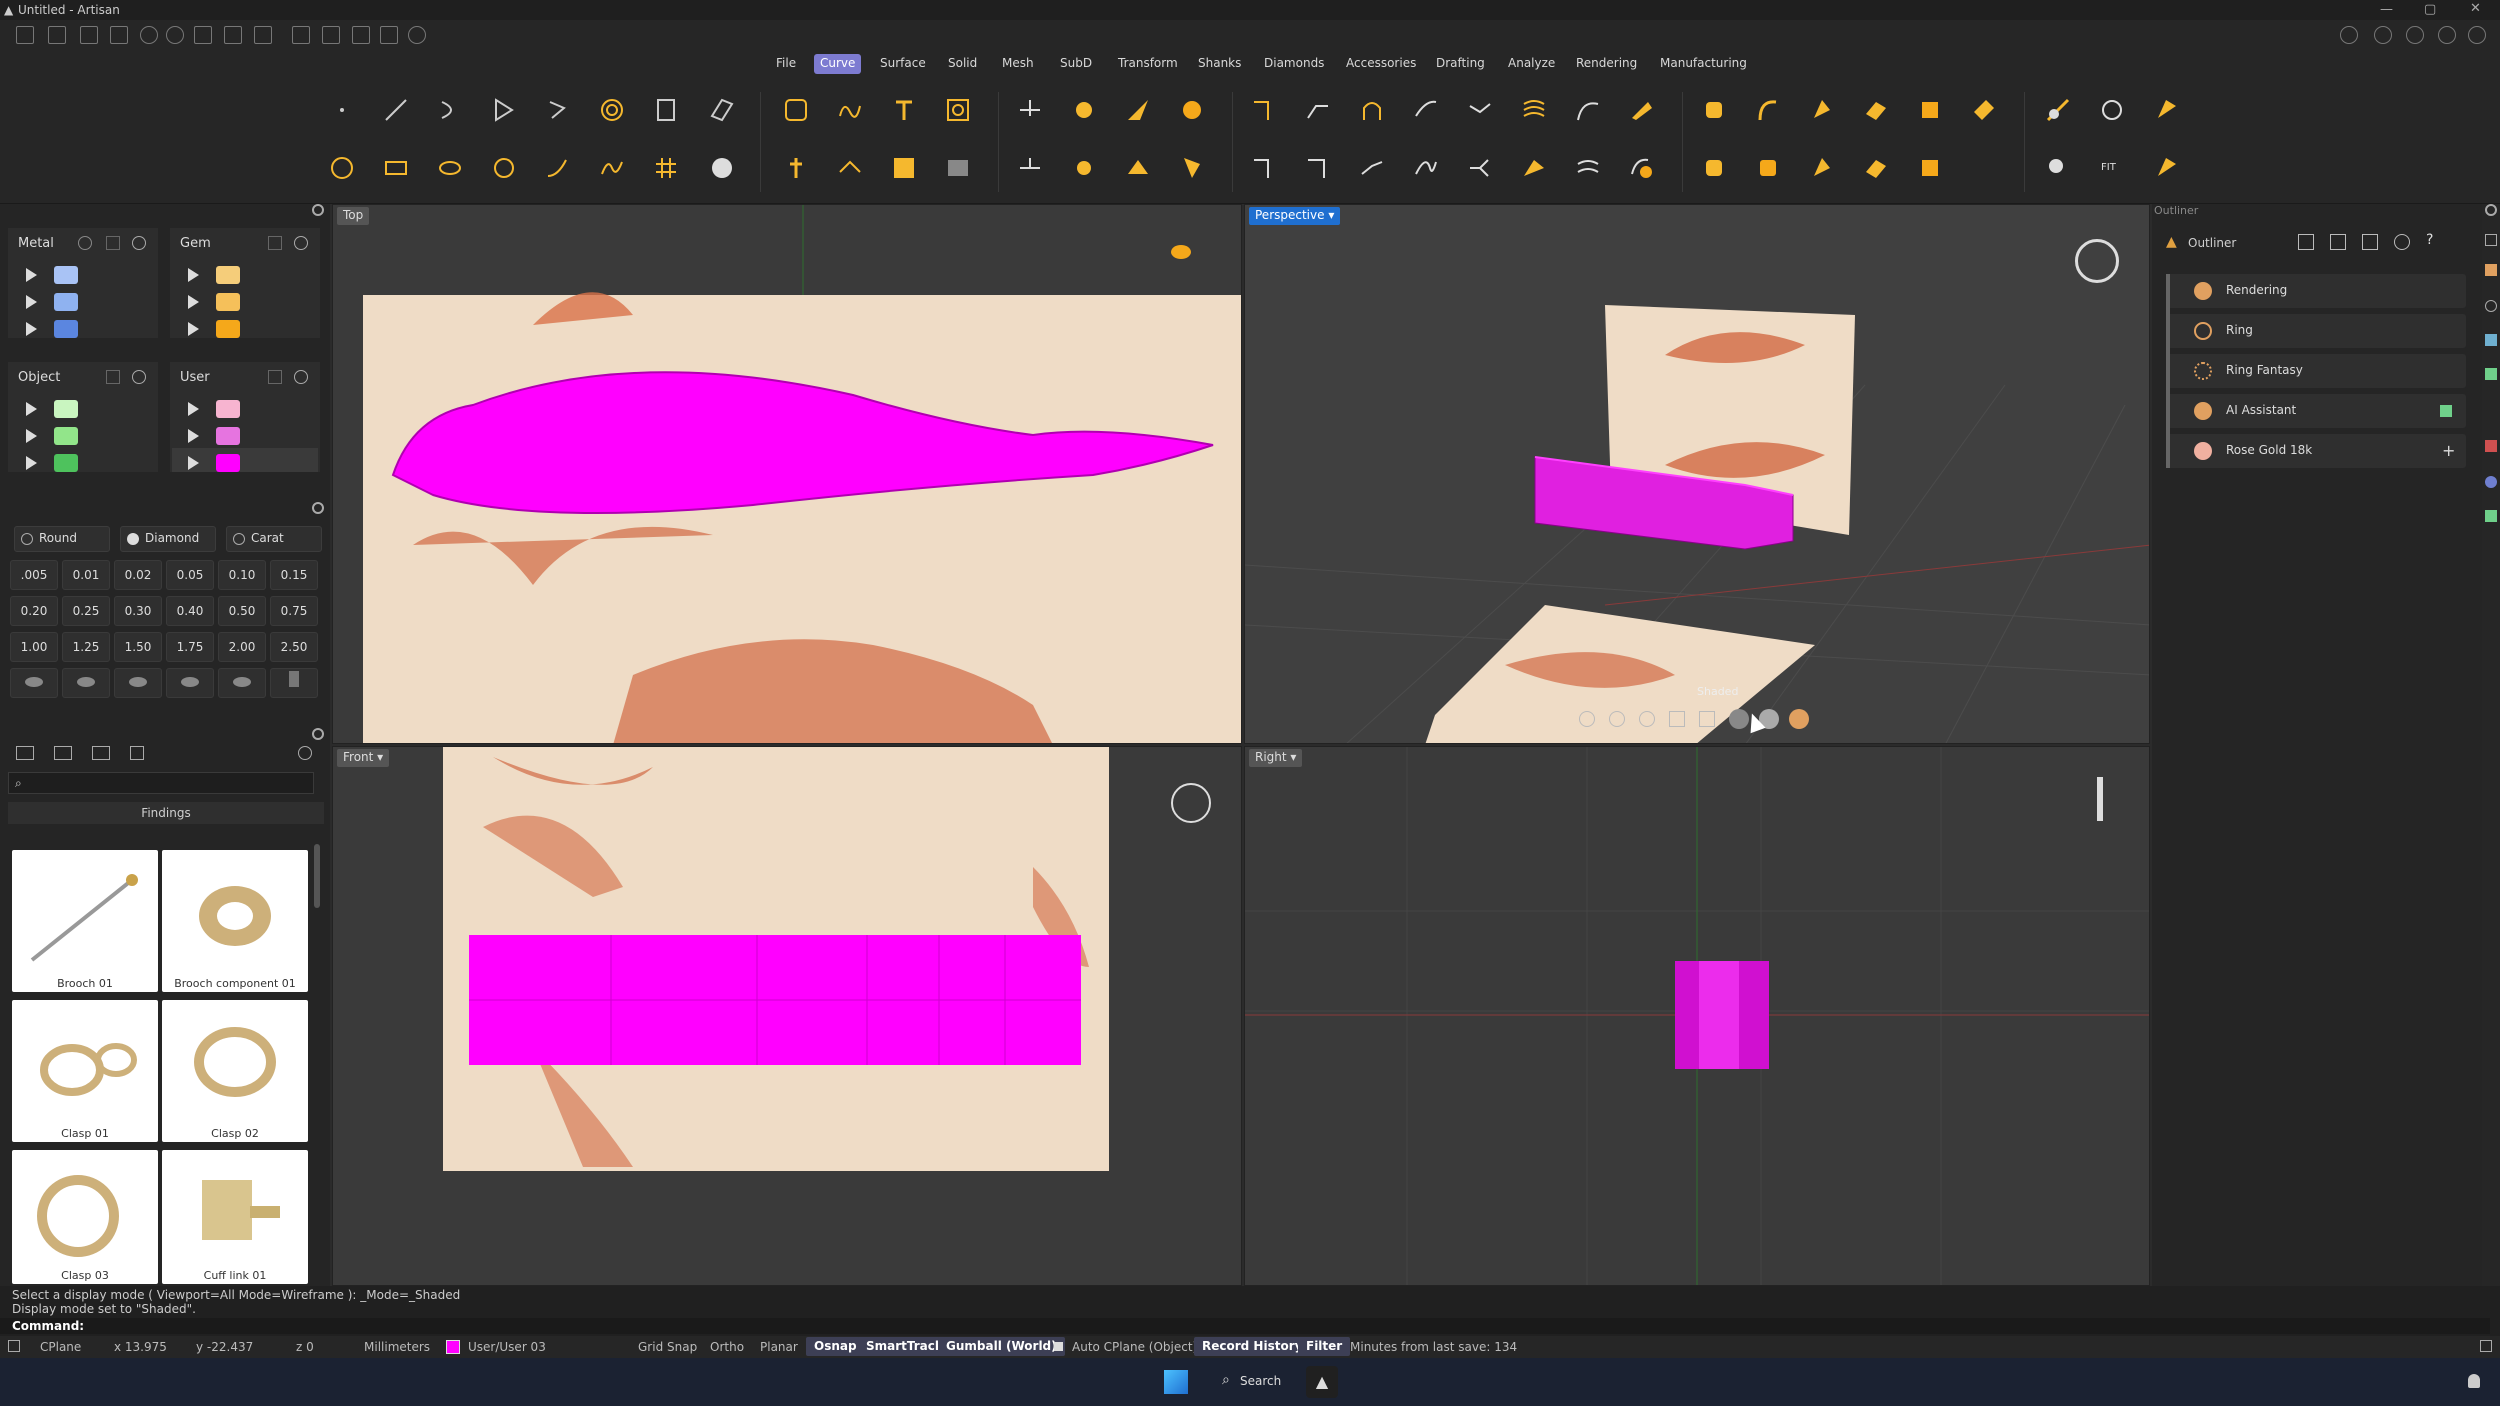  I want to click on object-layer-2-color, so click(66, 436).